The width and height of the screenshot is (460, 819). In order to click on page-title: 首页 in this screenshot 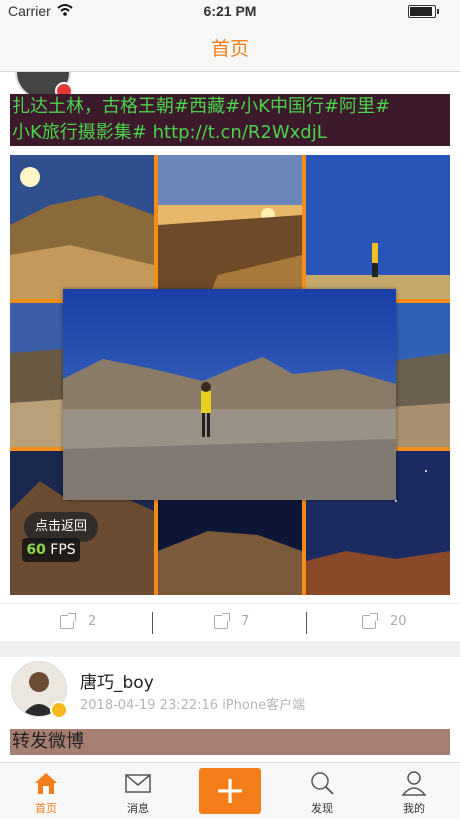, I will do `click(229, 49)`.